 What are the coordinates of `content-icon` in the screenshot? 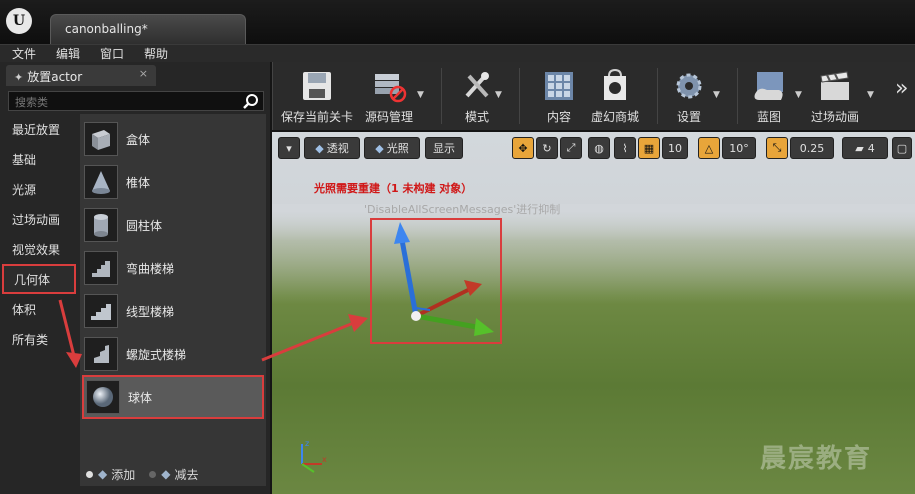 It's located at (559, 86).